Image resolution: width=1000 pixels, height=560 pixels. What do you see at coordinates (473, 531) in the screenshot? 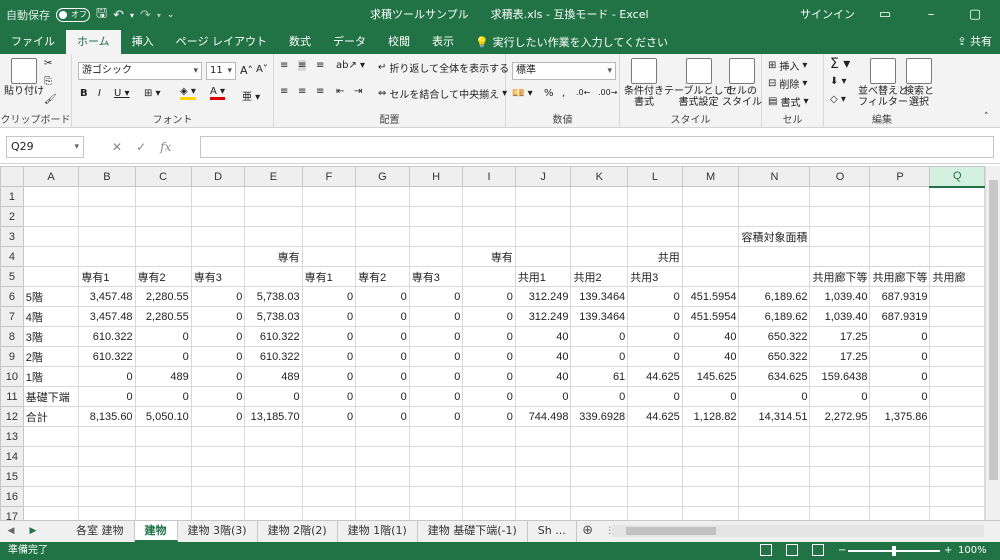
I see `sheet-tab: 建物 基礎下端(-1)` at bounding box center [473, 531].